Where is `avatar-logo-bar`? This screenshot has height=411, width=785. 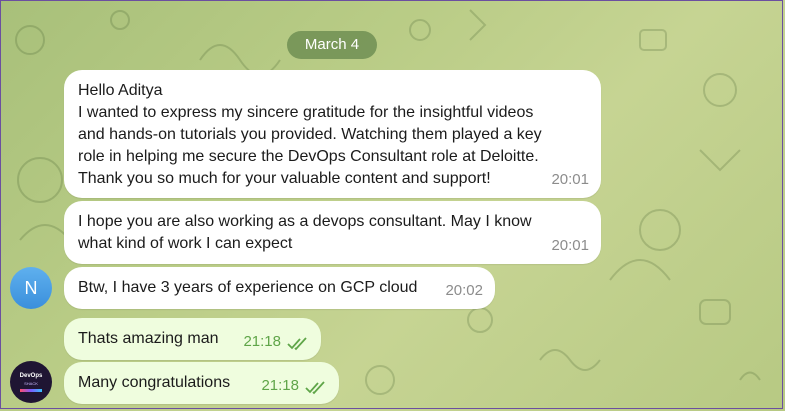 avatar-logo-bar is located at coordinates (31, 390).